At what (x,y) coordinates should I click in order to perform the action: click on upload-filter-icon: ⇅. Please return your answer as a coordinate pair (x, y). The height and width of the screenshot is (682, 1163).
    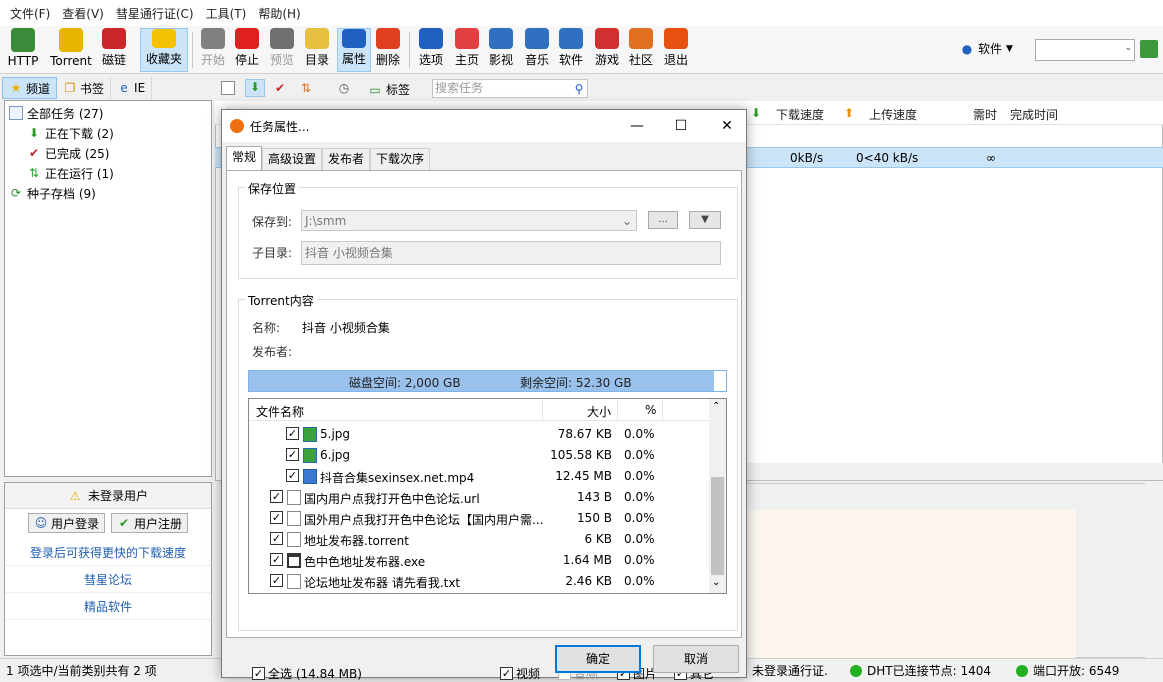
    Looking at the image, I should click on (306, 88).